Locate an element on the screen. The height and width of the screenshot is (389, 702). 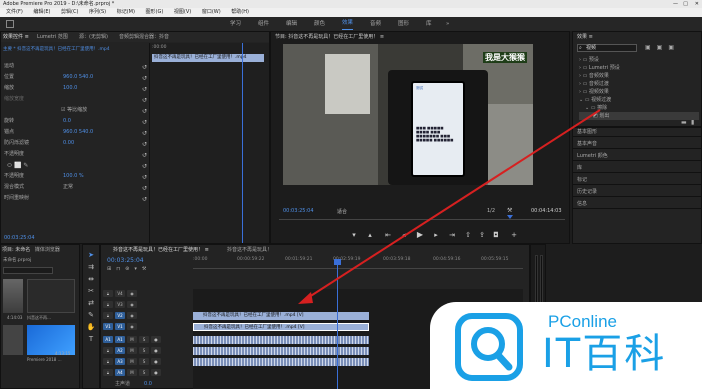
pconline-brand-text: PConline is located at coordinates (582, 321).